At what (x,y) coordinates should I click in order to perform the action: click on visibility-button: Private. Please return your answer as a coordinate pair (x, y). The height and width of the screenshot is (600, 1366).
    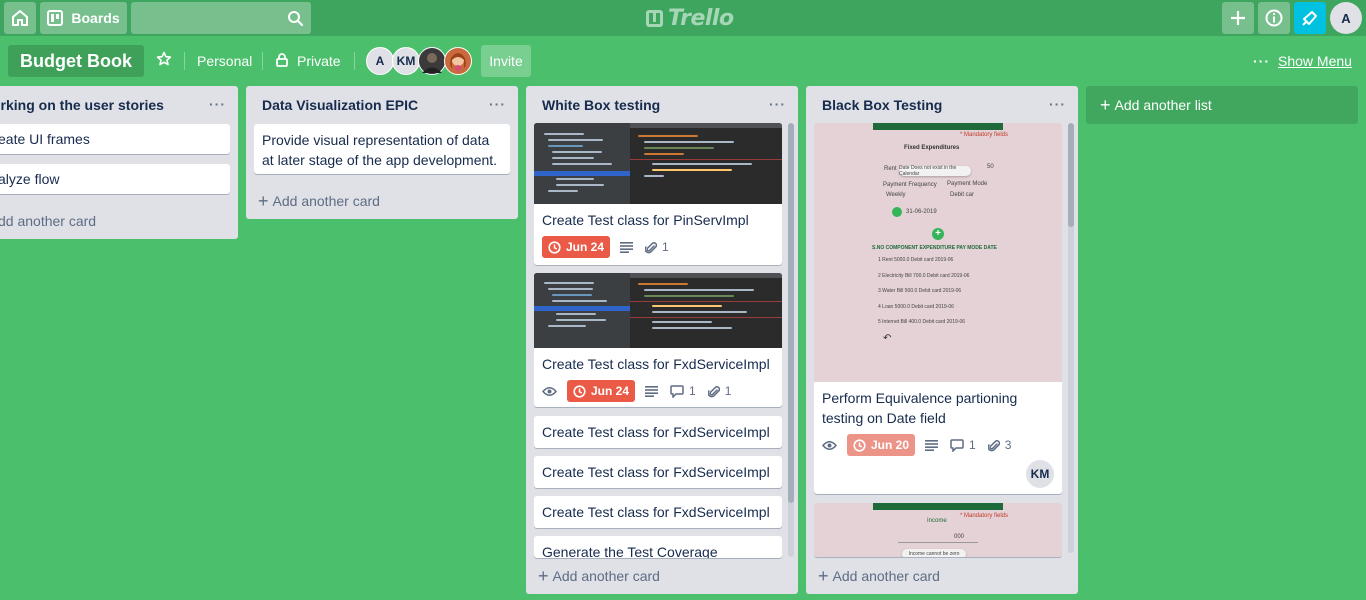
    Looking at the image, I should click on (308, 61).